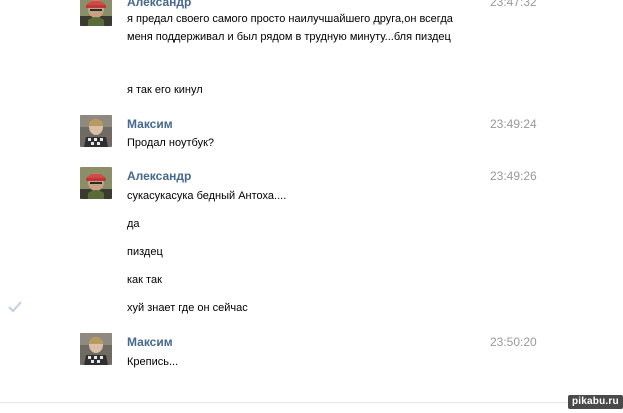  I want to click on message-text: Продал ноутбук?, so click(171, 143).